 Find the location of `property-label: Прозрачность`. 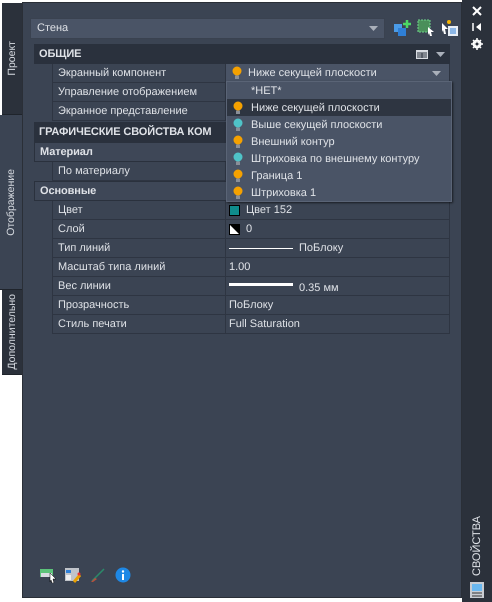

property-label: Прозрачность is located at coordinates (139, 305).